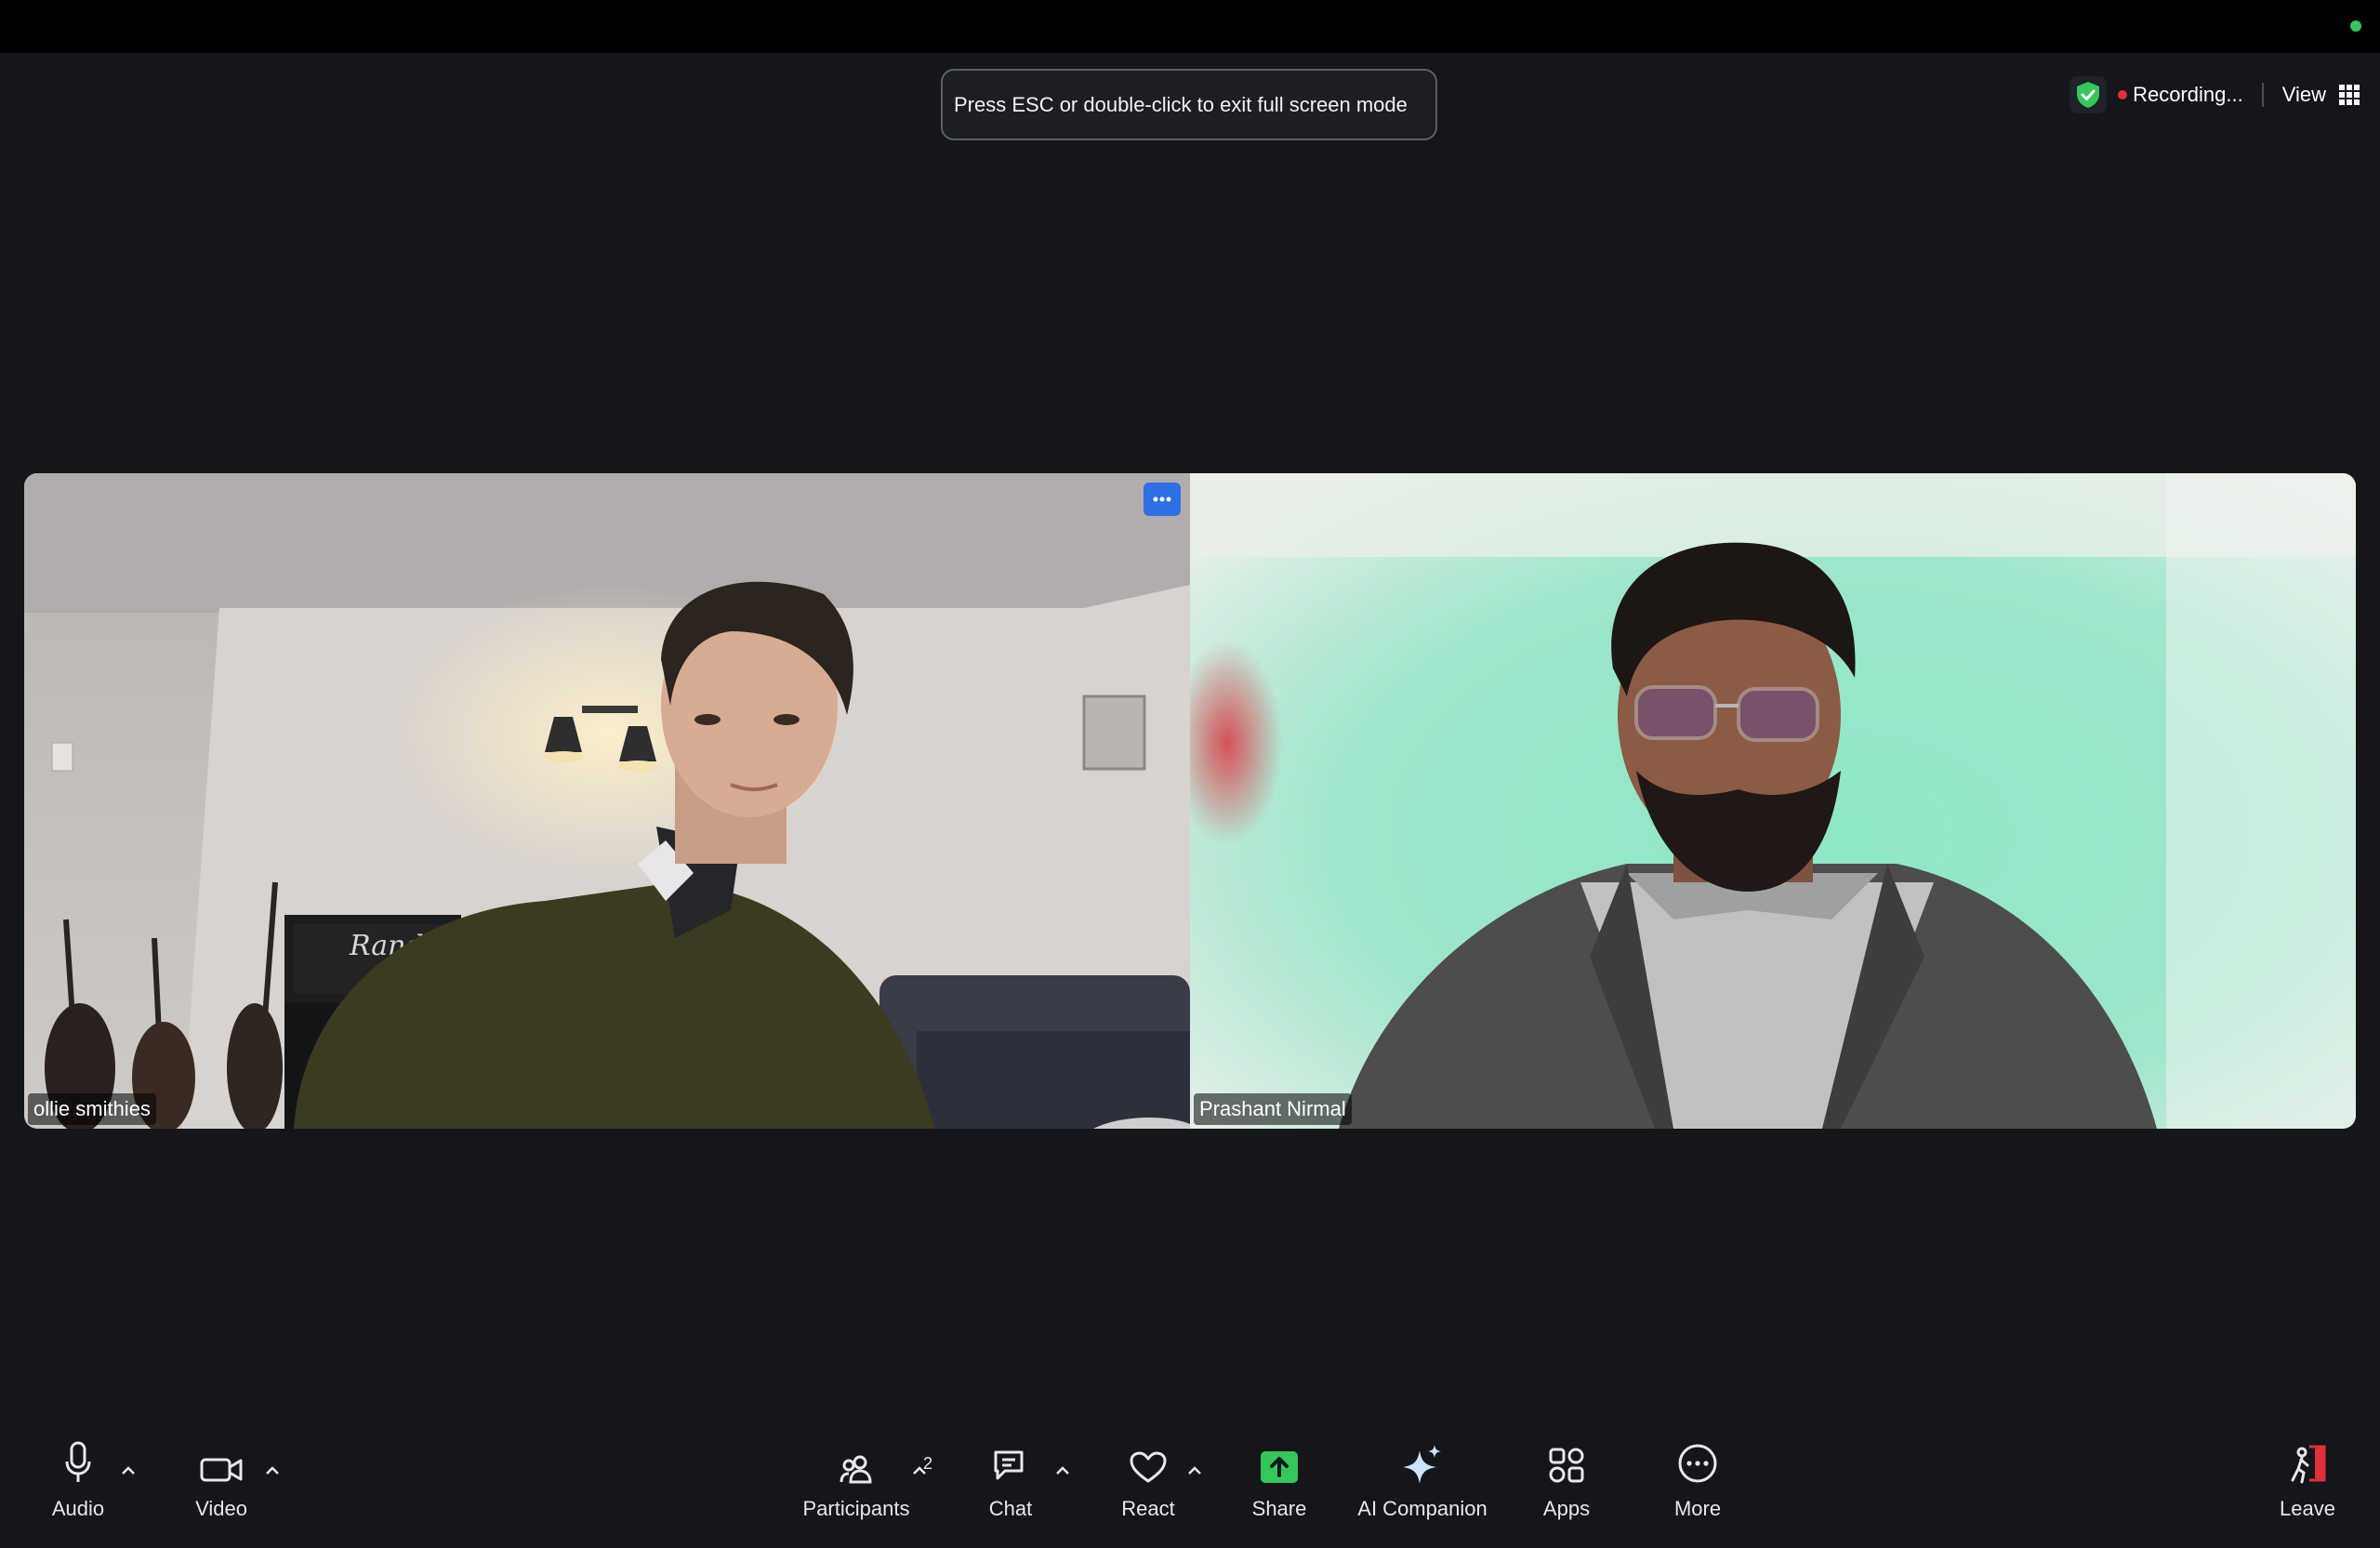 This screenshot has width=2380, height=1548. I want to click on video-button: Video, so click(221, 1476).